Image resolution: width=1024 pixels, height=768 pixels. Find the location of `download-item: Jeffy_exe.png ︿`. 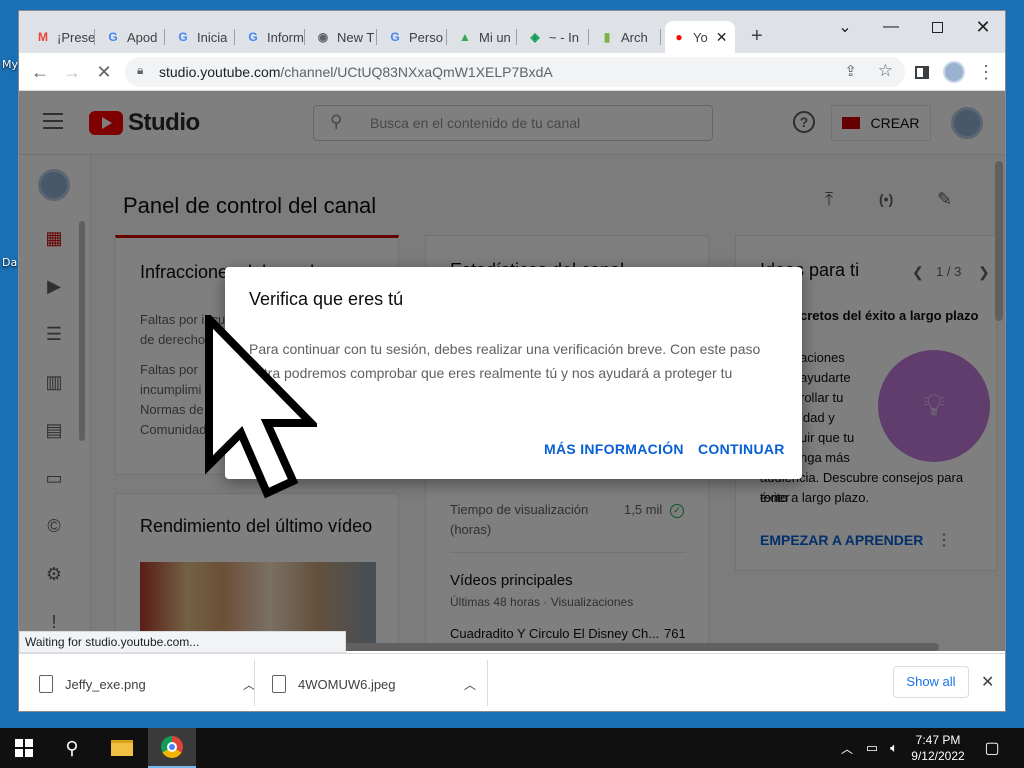

download-item: Jeffy_exe.png ︿ is located at coordinates (147, 682).